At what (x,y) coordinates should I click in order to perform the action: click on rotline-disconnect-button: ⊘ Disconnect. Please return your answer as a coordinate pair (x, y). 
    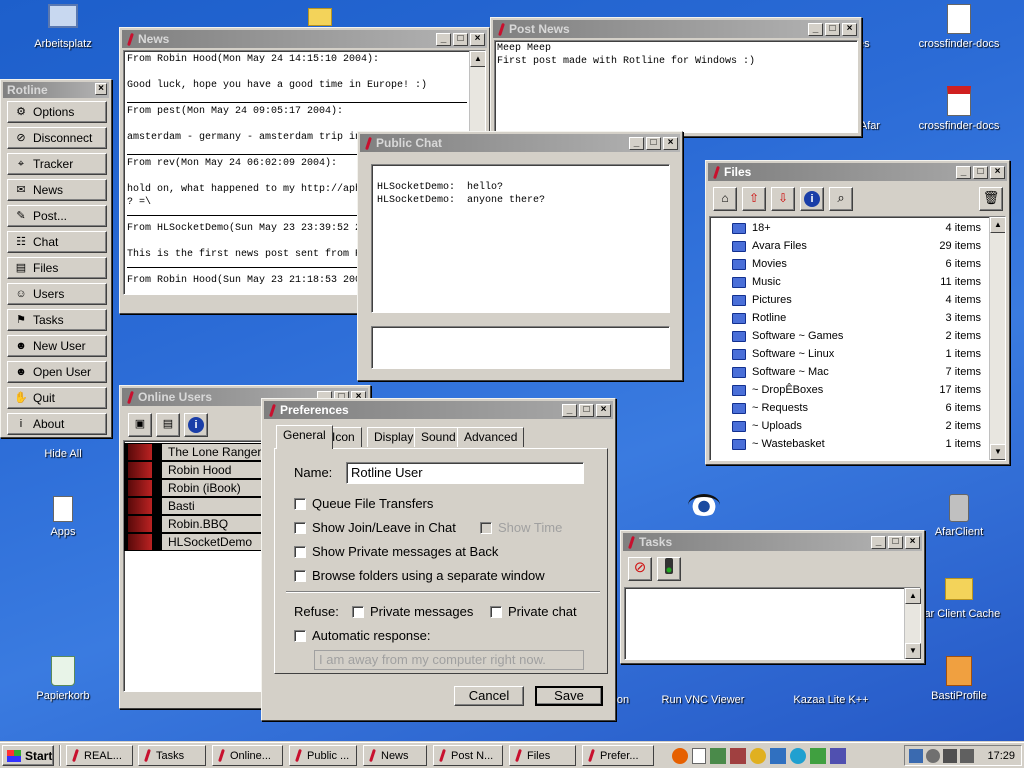
    Looking at the image, I should click on (57, 138).